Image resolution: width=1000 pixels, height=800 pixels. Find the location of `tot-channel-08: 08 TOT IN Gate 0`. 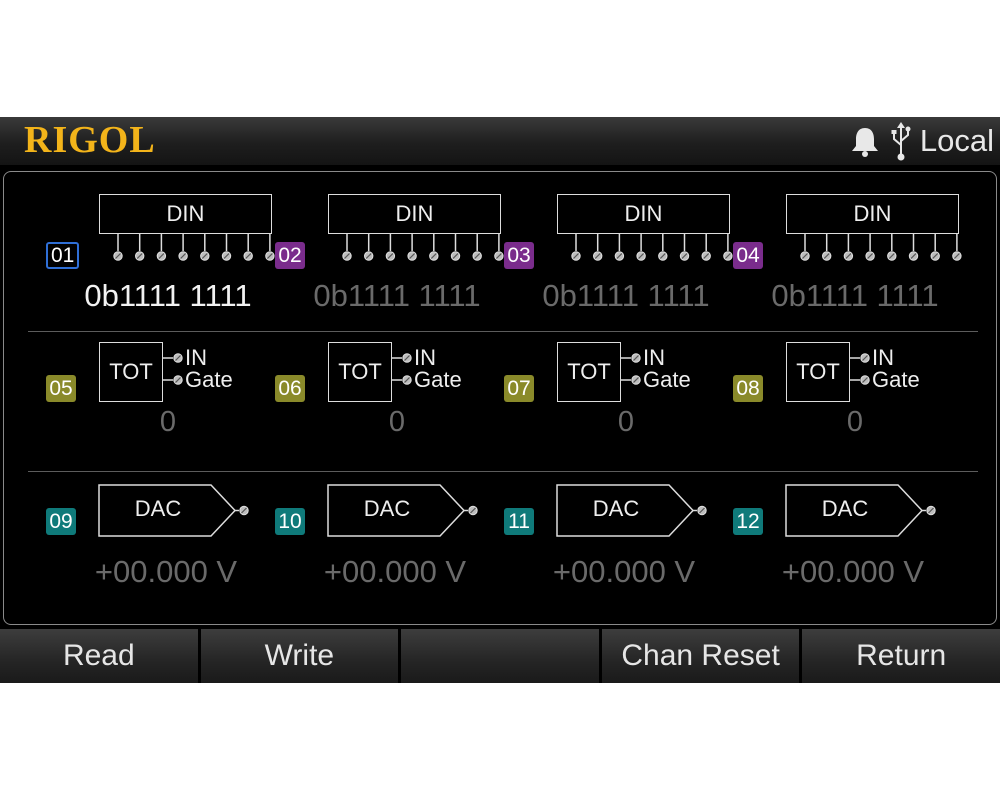

tot-channel-08: 08 TOT IN Gate 0 is located at coordinates (848, 402).